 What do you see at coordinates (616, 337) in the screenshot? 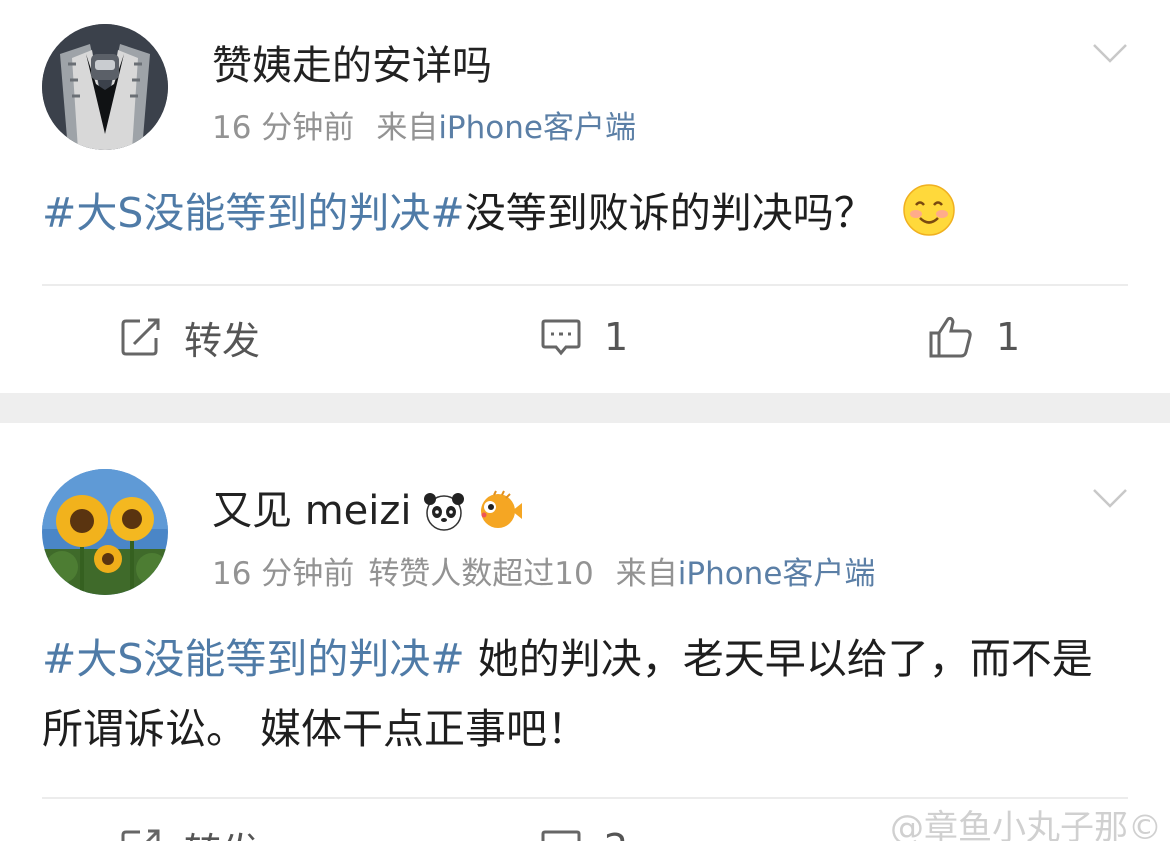
I see `comment-count: 1` at bounding box center [616, 337].